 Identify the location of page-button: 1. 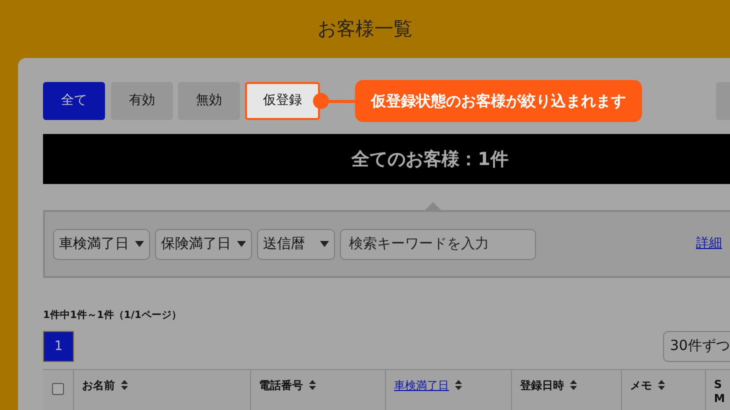
(58, 346).